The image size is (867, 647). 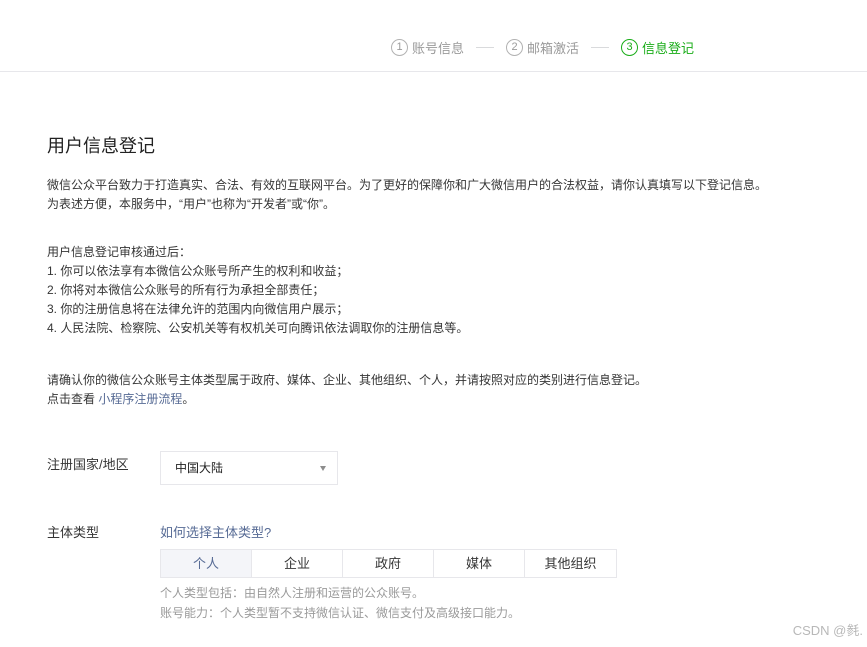 What do you see at coordinates (198, 271) in the screenshot?
I see `review-item: 1. 你可以依法享有本微信公众账号所产生的权利和收益；` at bounding box center [198, 271].